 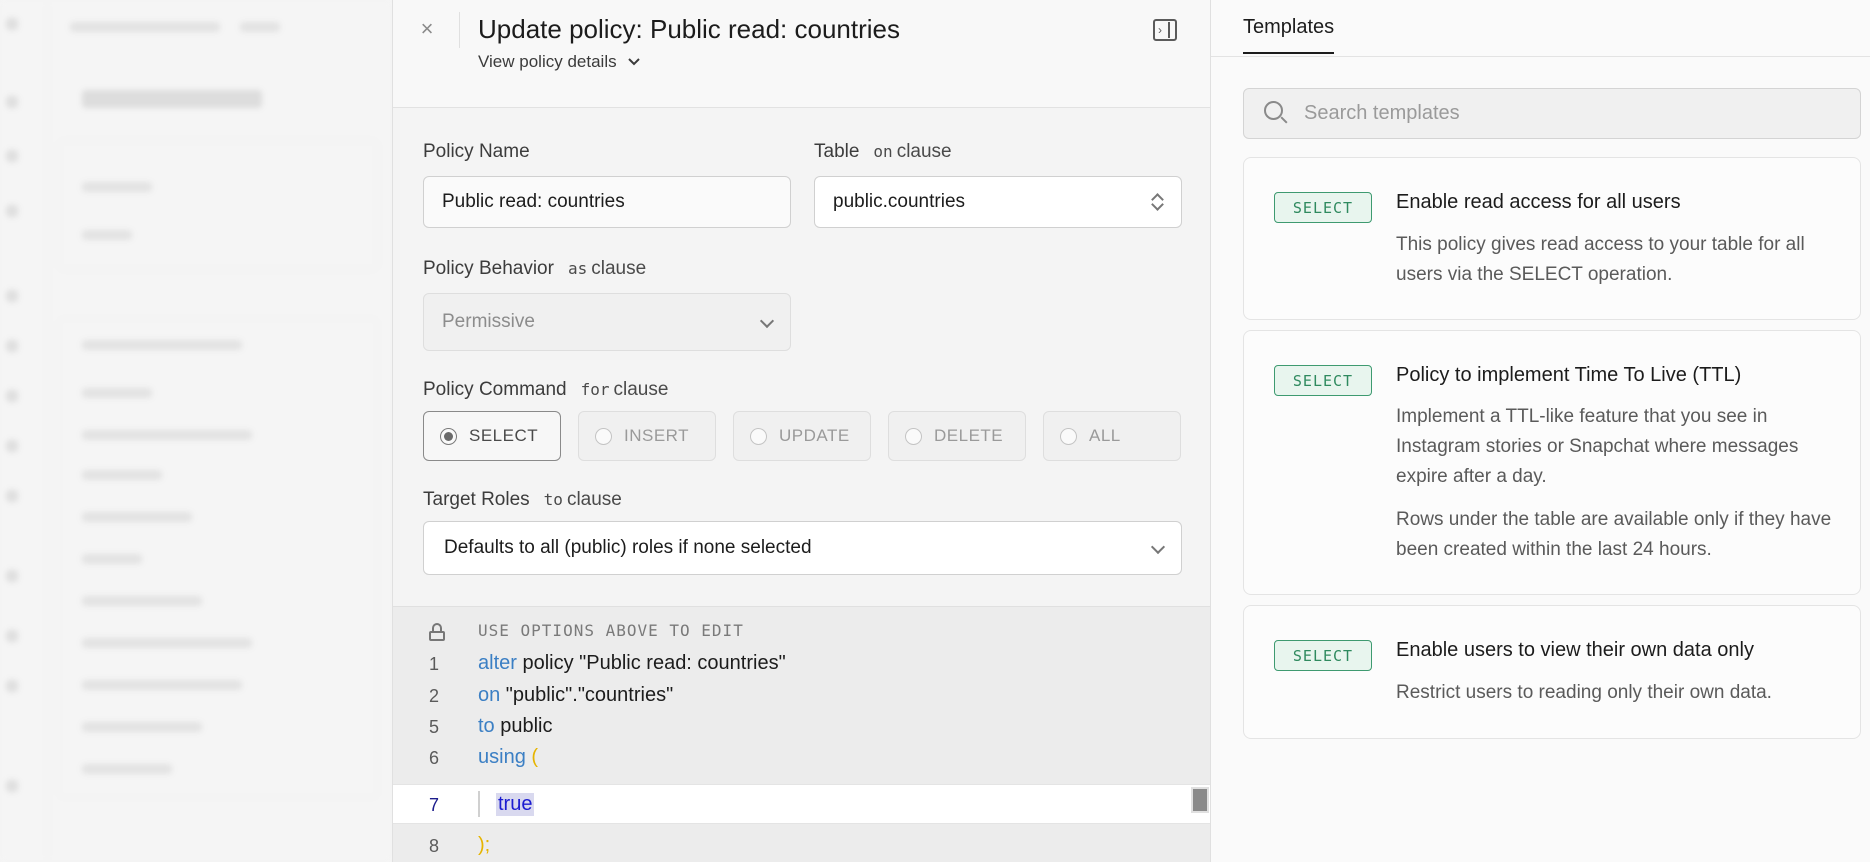 I want to click on code-edit-hint: USE OPTIONS ABOVE TO EDIT, so click(x=611, y=630).